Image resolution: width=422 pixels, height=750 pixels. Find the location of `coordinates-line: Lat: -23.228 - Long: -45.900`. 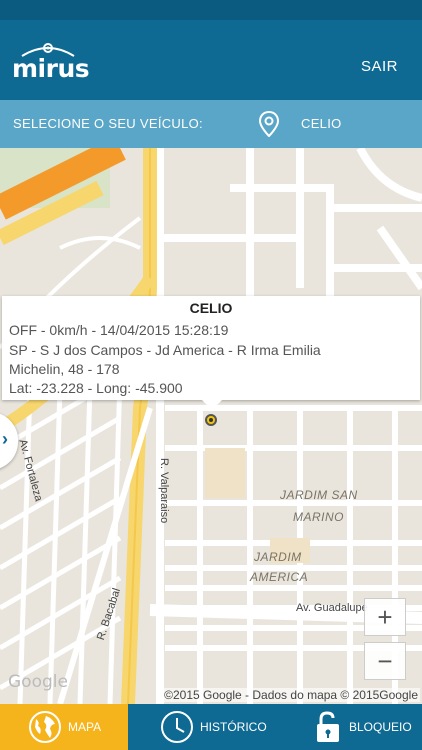

coordinates-line: Lat: -23.228 - Long: -45.900 is located at coordinates (96, 388).